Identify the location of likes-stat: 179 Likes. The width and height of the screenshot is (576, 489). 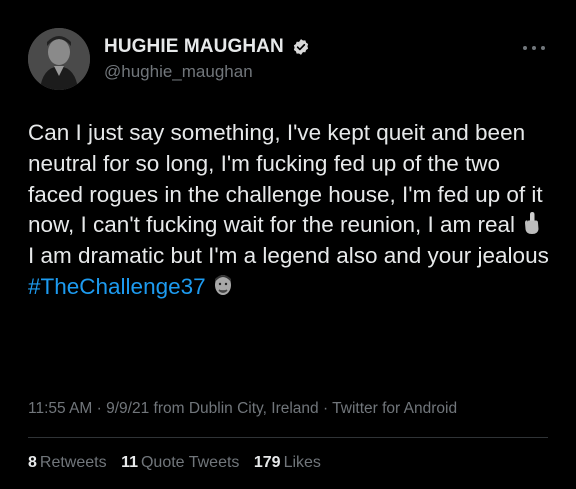
(287, 463).